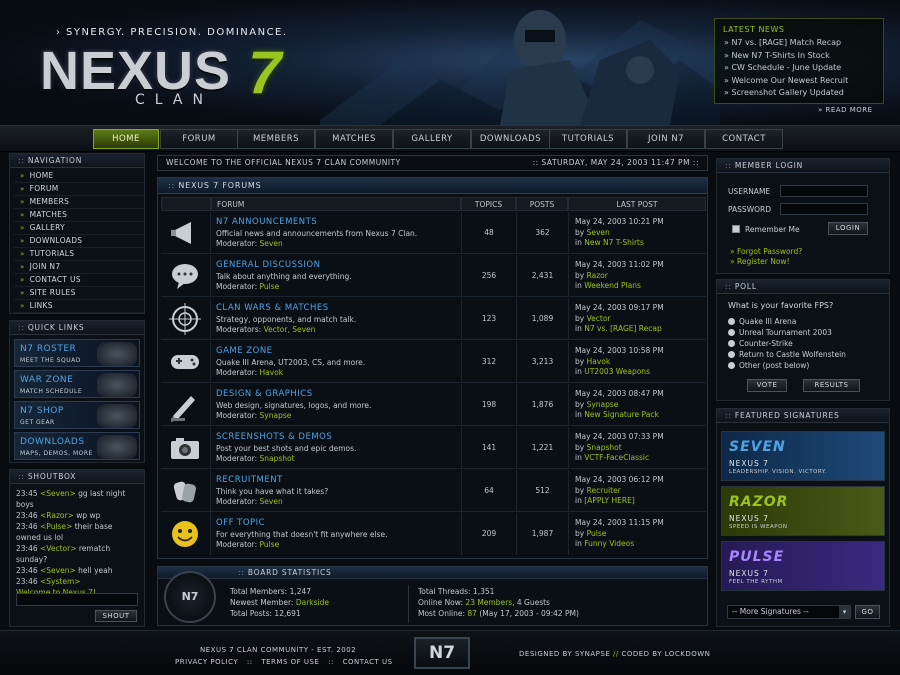 This screenshot has height=675, width=900. What do you see at coordinates (79, 189) in the screenshot?
I see `sidebar-item-forum: » FORUM` at bounding box center [79, 189].